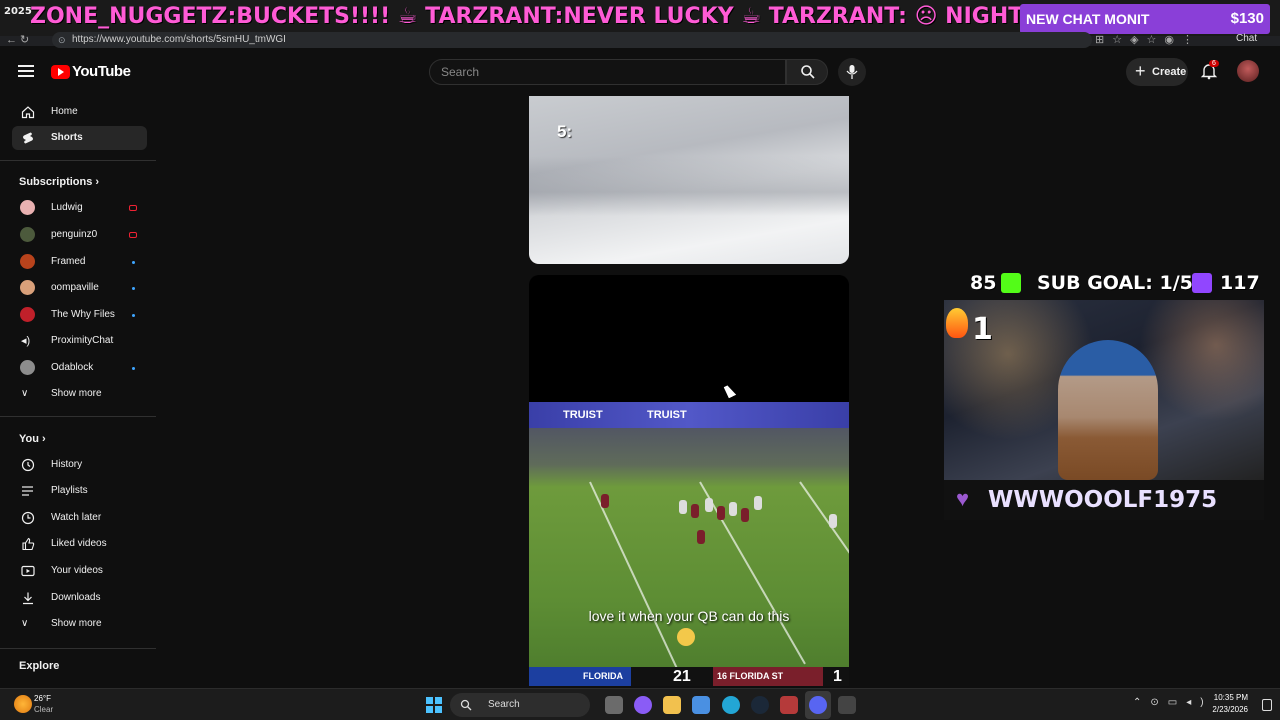 The height and width of the screenshot is (720, 1280). I want to click on task-view-icon, so click(614, 705).